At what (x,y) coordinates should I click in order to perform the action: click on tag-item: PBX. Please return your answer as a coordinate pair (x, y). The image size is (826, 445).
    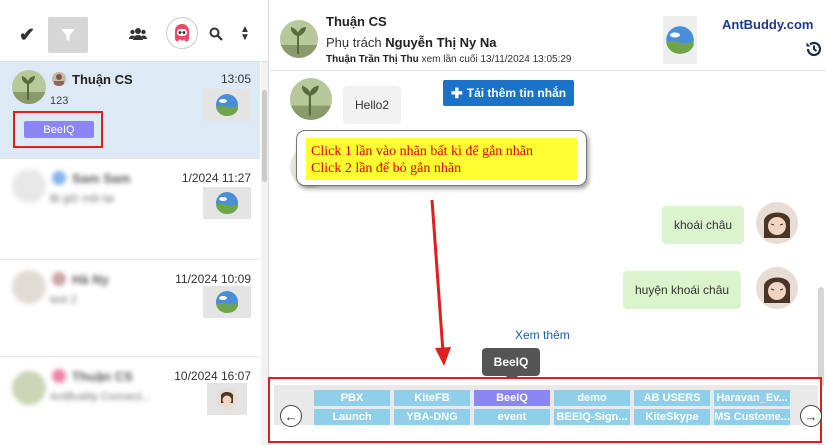
    Looking at the image, I should click on (352, 398).